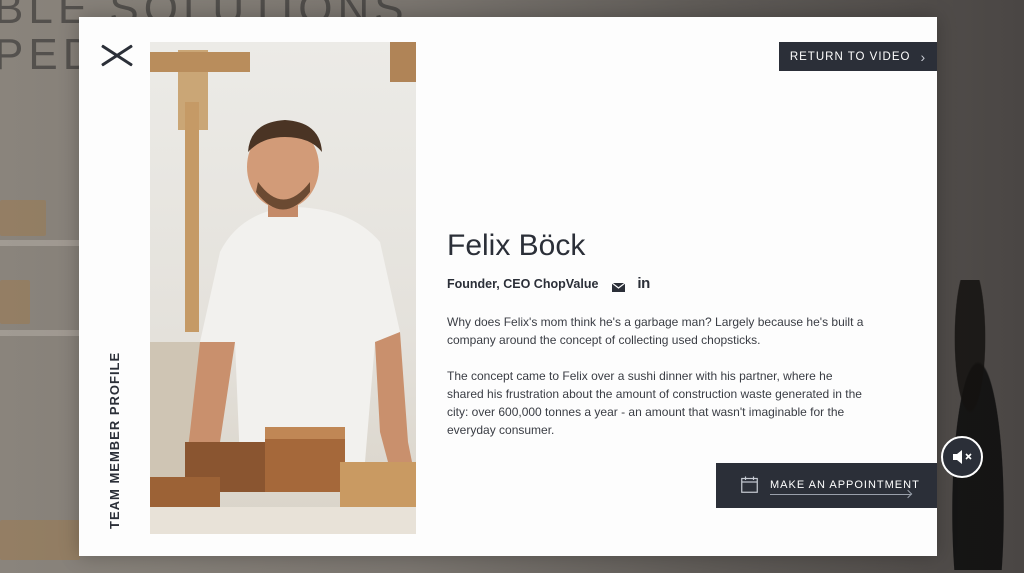  I want to click on linkedin-icon: in, so click(643, 283).